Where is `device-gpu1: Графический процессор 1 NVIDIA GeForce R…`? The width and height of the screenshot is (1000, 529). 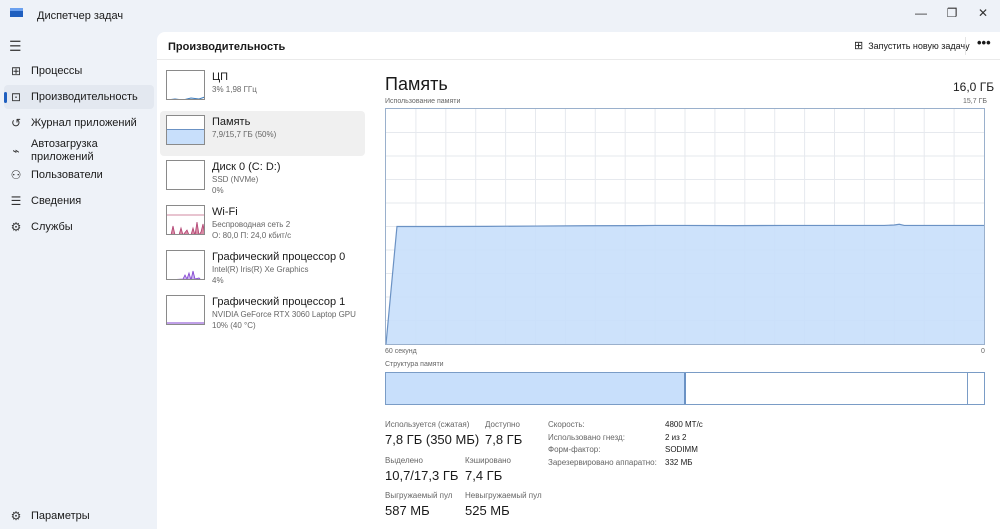 device-gpu1: Графический процессор 1 NVIDIA GeForce R… is located at coordinates (262, 313).